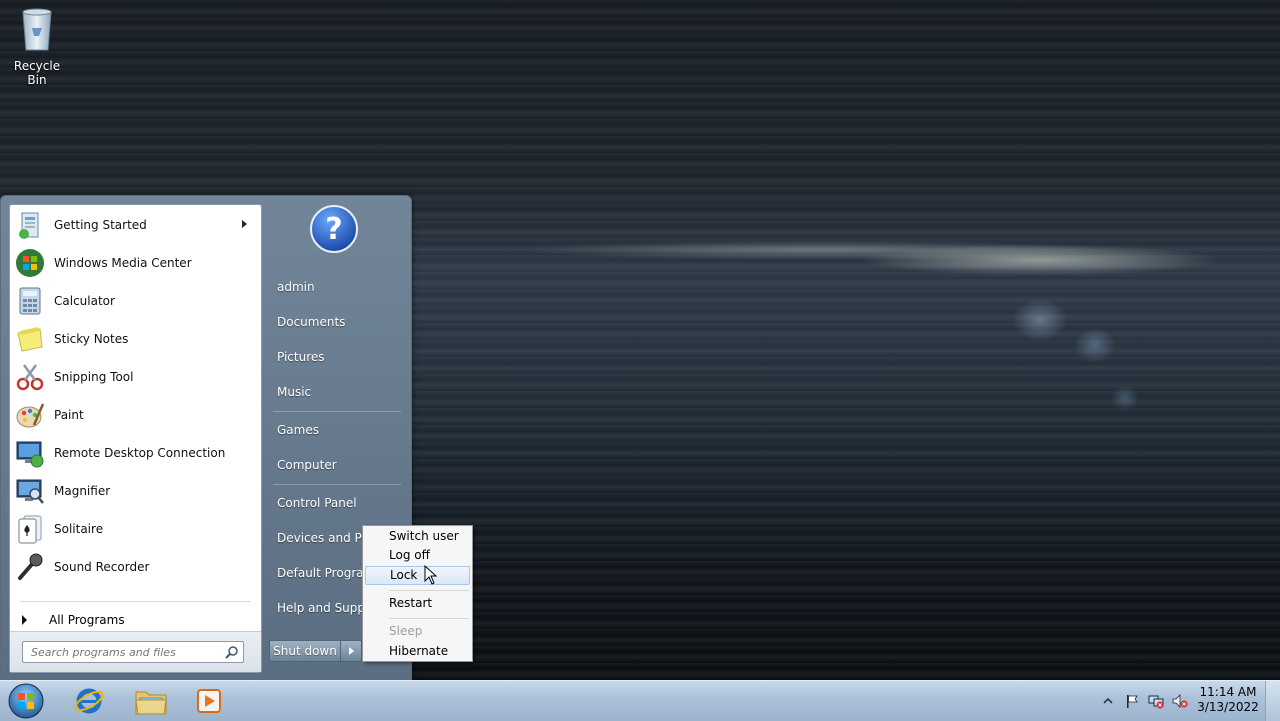  I want to click on program-calculator: Calculator, so click(135, 301).